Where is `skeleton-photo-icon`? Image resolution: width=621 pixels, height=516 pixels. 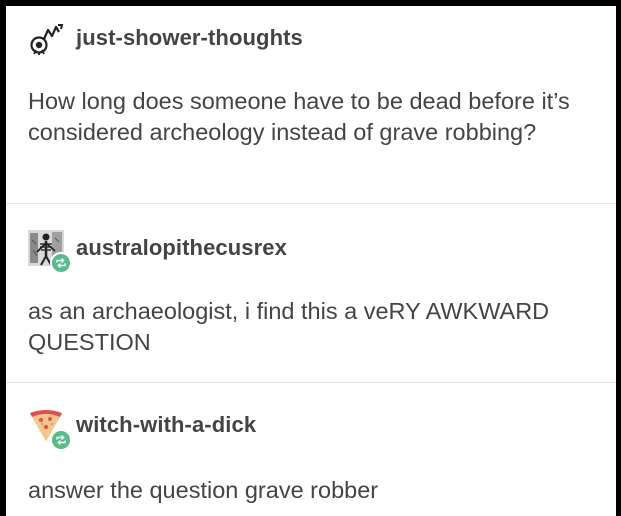
skeleton-photo-icon is located at coordinates (50, 252).